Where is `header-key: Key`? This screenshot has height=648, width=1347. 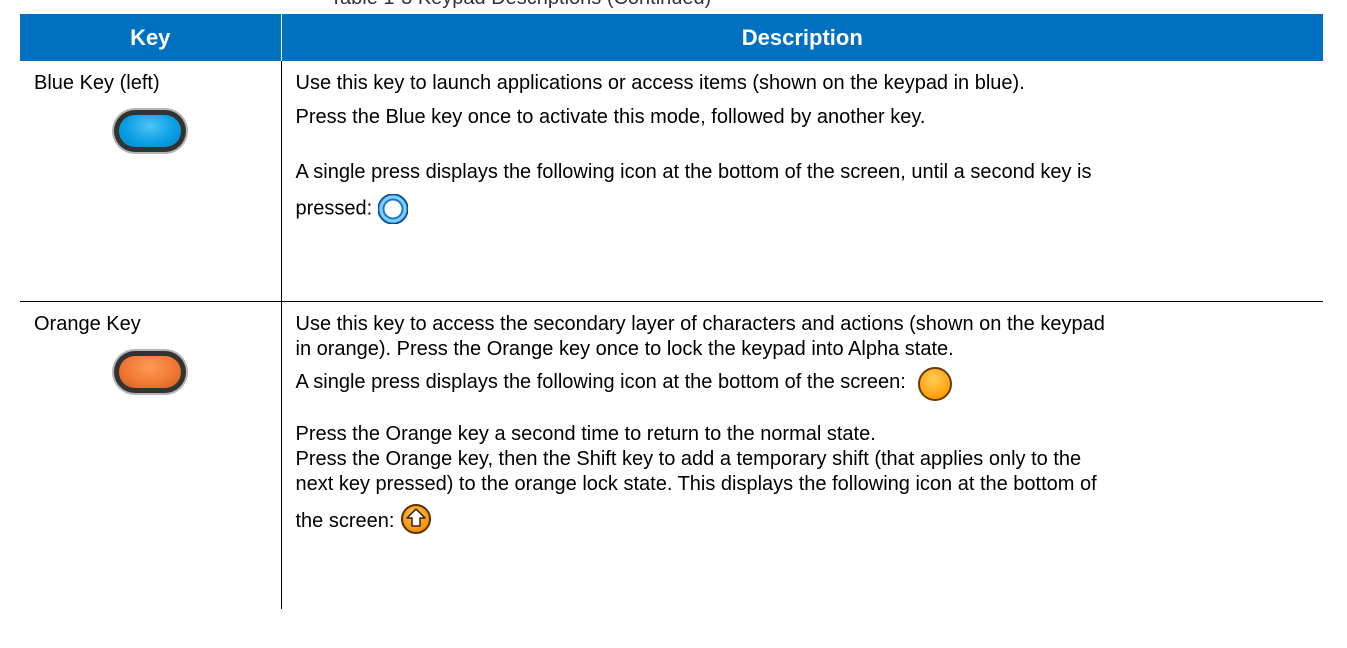
header-key: Key is located at coordinates (151, 37).